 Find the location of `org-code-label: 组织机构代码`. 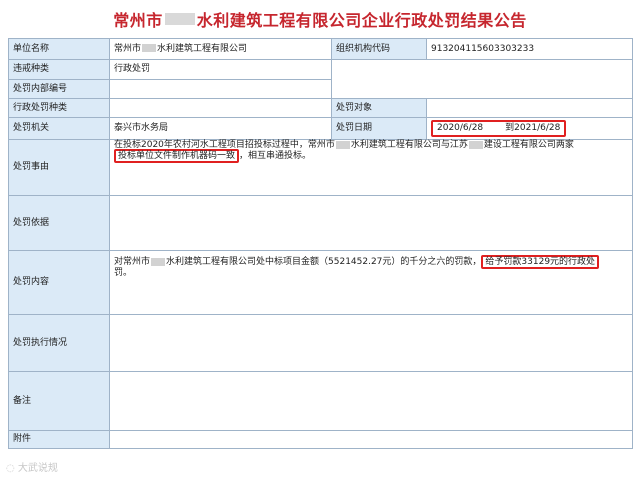

org-code-label: 组织机构代码 is located at coordinates (379, 49).